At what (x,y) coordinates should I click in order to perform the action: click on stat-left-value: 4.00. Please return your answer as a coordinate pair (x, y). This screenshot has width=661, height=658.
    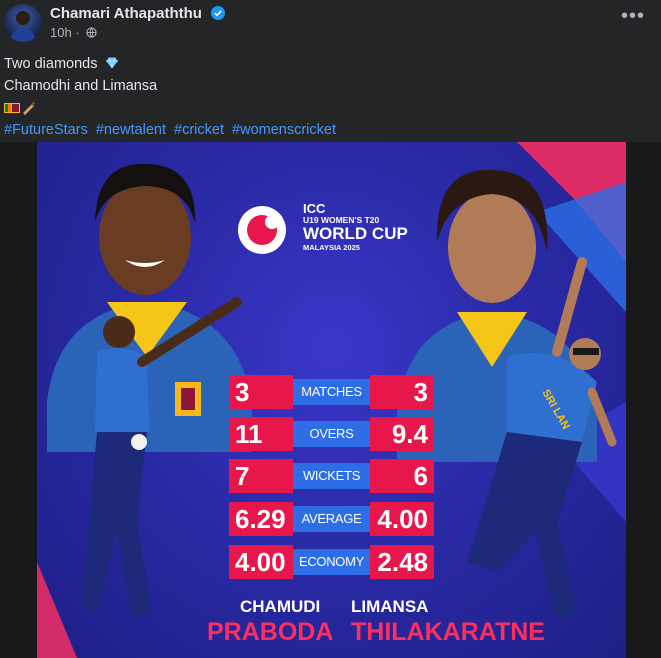
    Looking at the image, I should click on (261, 562).